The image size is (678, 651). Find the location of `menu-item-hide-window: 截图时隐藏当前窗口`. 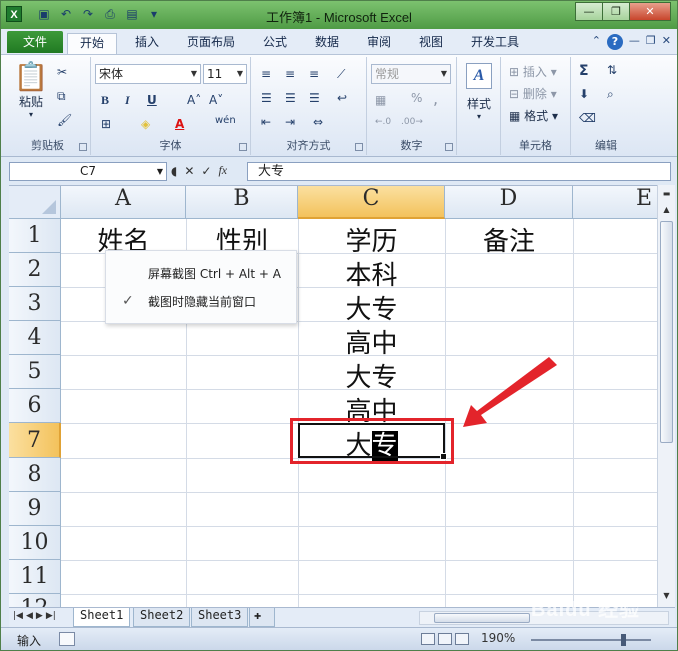

menu-item-hide-window: 截图时隐藏当前窗口 is located at coordinates (202, 301).